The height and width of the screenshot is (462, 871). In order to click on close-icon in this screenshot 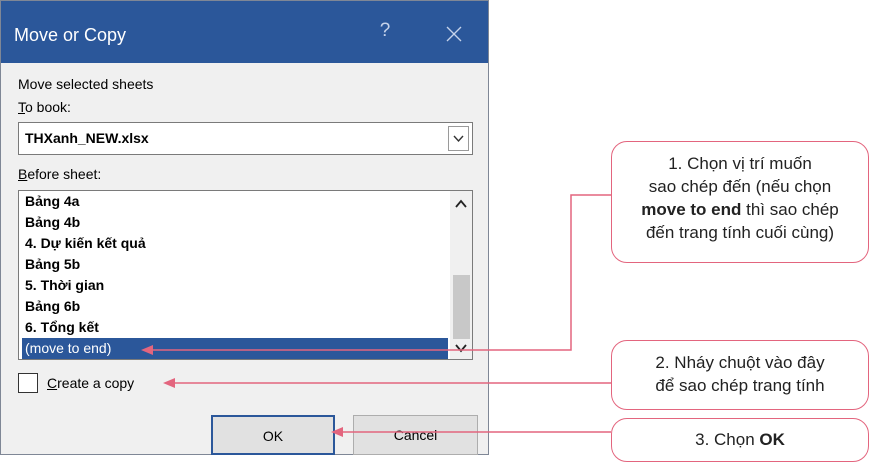, I will do `click(454, 34)`.